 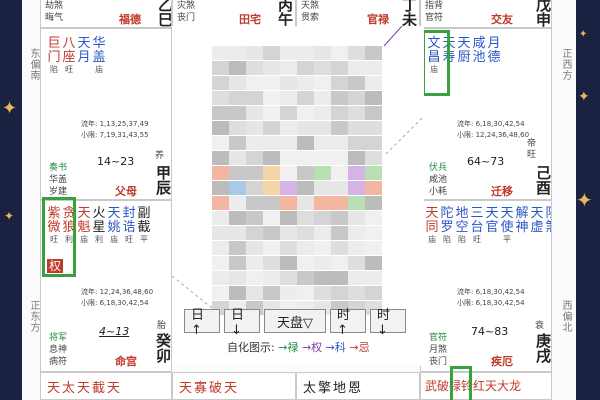 What do you see at coordinates (144, 213) in the screenshot?
I see `star-char: 副` at bounding box center [144, 213].